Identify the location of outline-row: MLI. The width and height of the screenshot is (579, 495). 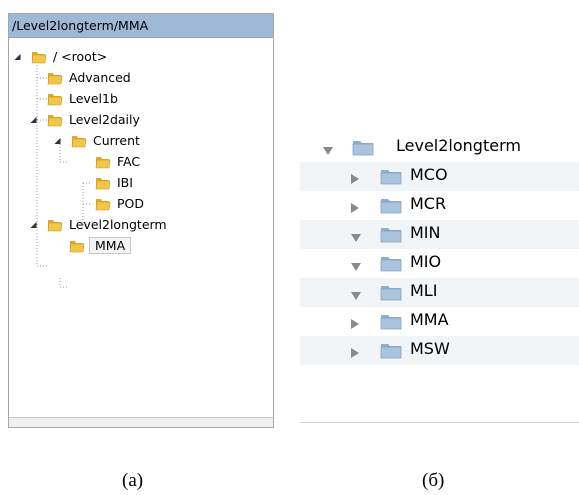
(439, 292).